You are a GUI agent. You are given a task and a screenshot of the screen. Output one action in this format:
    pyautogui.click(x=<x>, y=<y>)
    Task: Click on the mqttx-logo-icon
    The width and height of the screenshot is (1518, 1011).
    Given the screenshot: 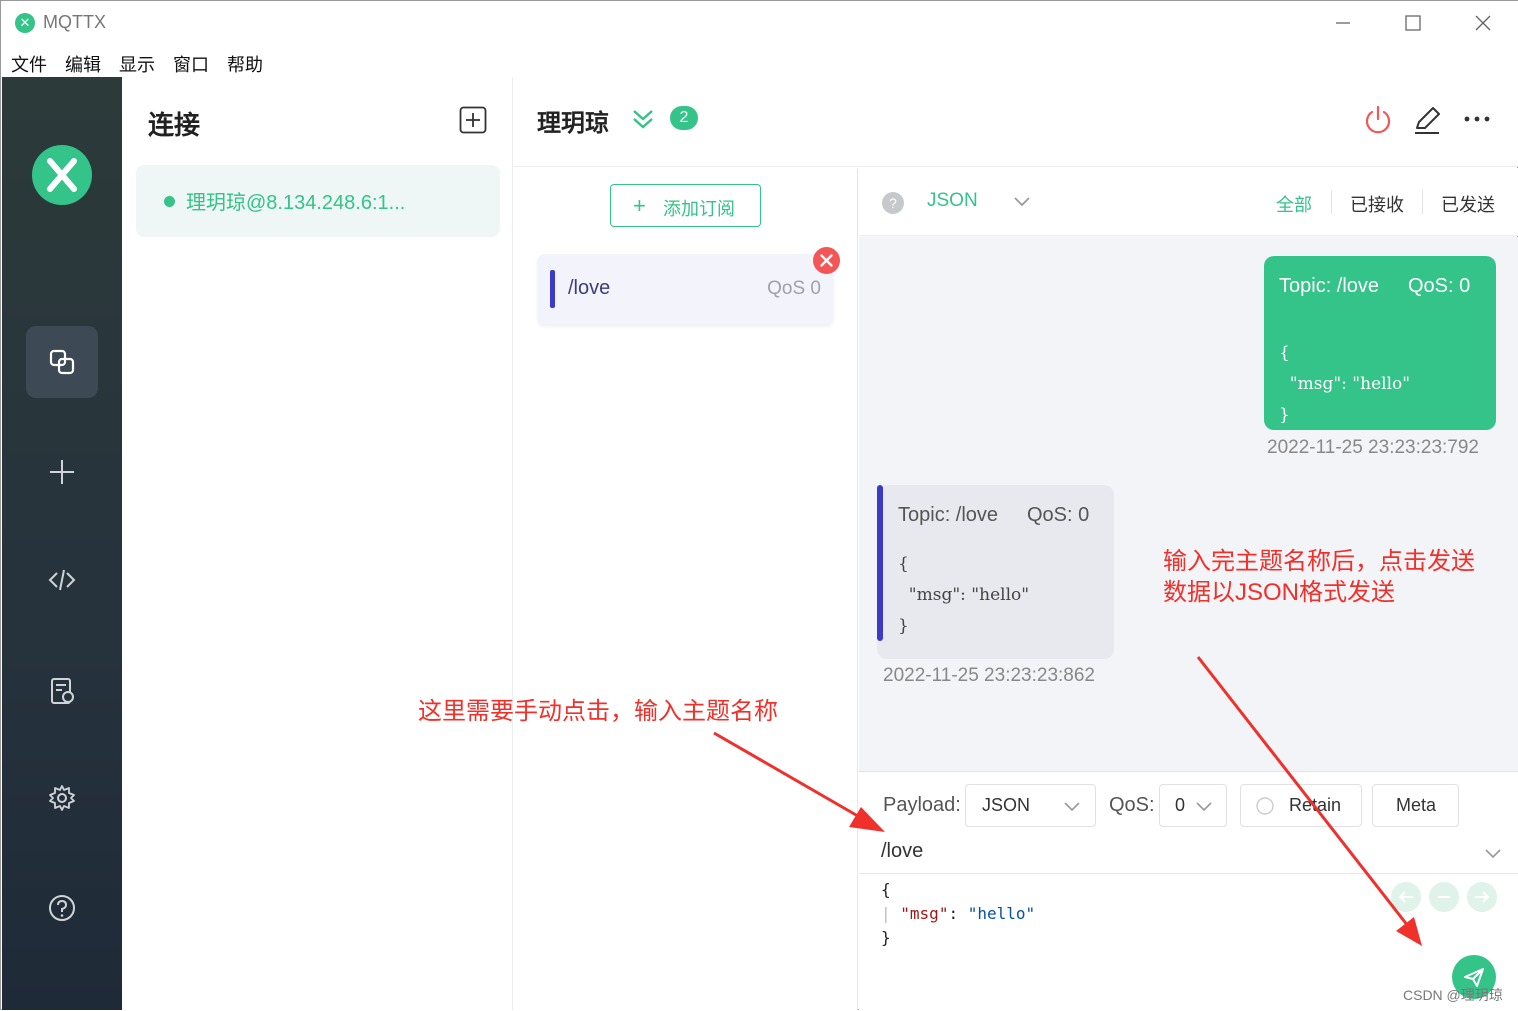 What is the action you would take?
    pyautogui.click(x=62, y=175)
    